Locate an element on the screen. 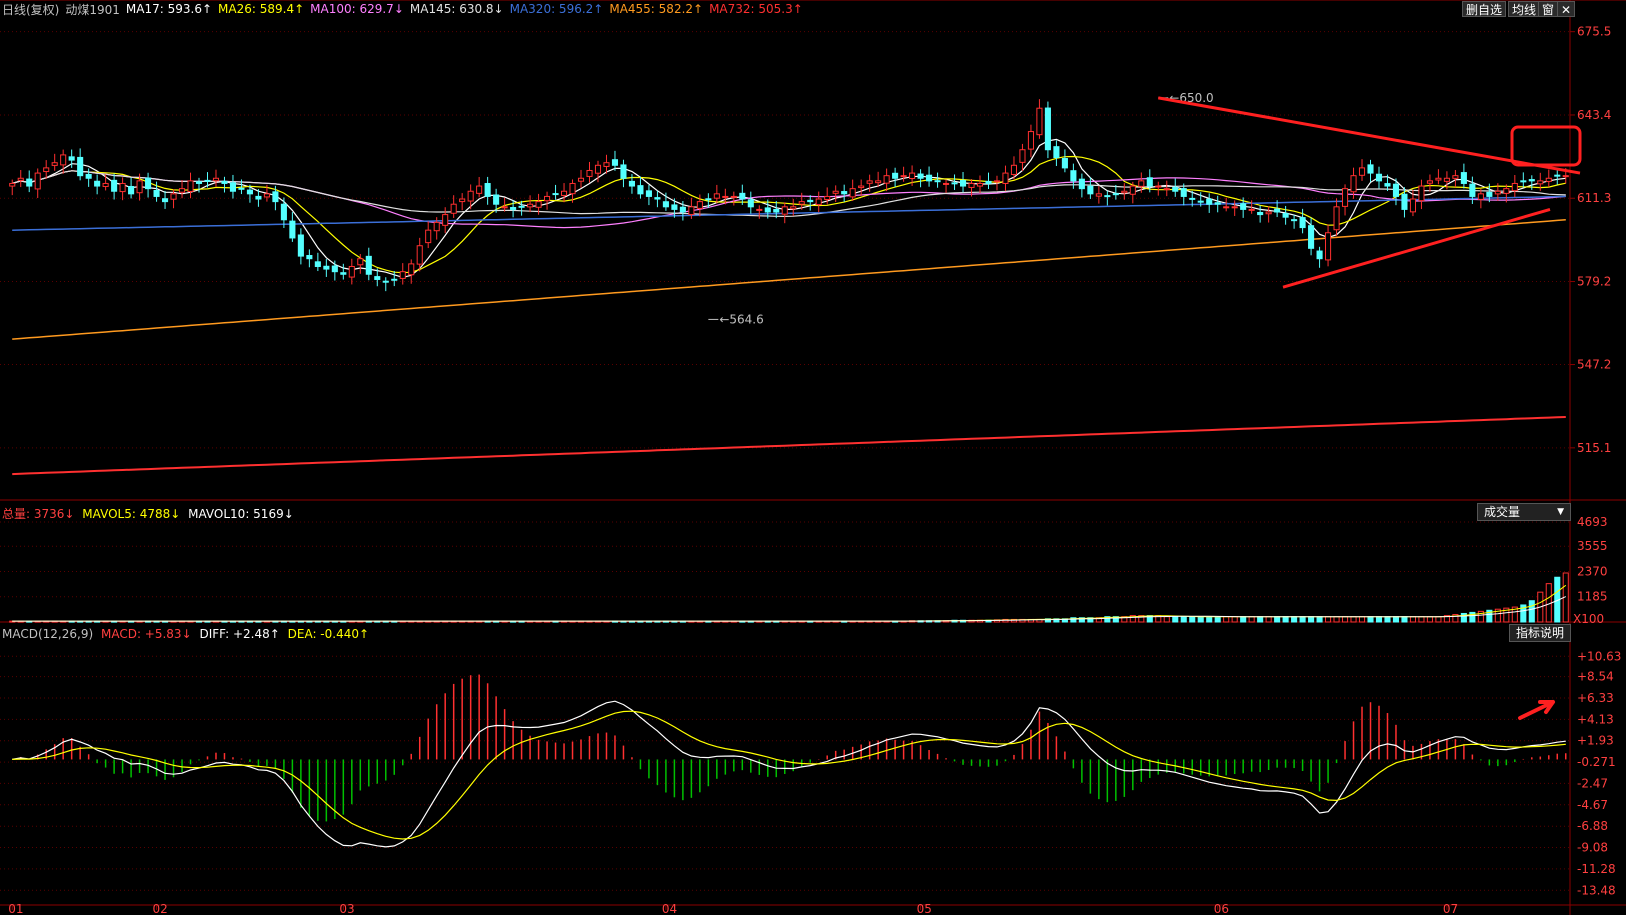 This screenshot has width=1626, height=915. window-button: 窗 is located at coordinates (1548, 9).